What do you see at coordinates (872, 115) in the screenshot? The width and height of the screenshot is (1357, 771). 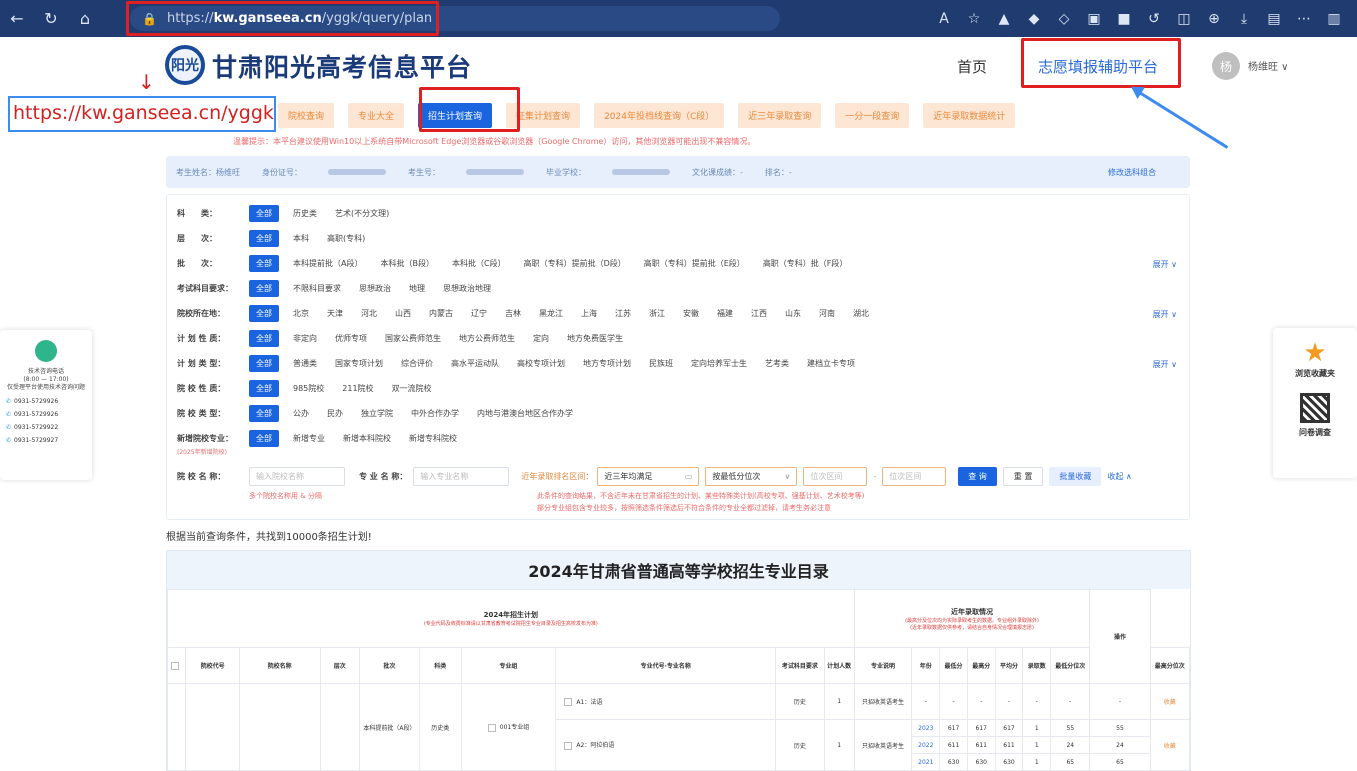 I see `tab-score-segment: 一分一段查询` at bounding box center [872, 115].